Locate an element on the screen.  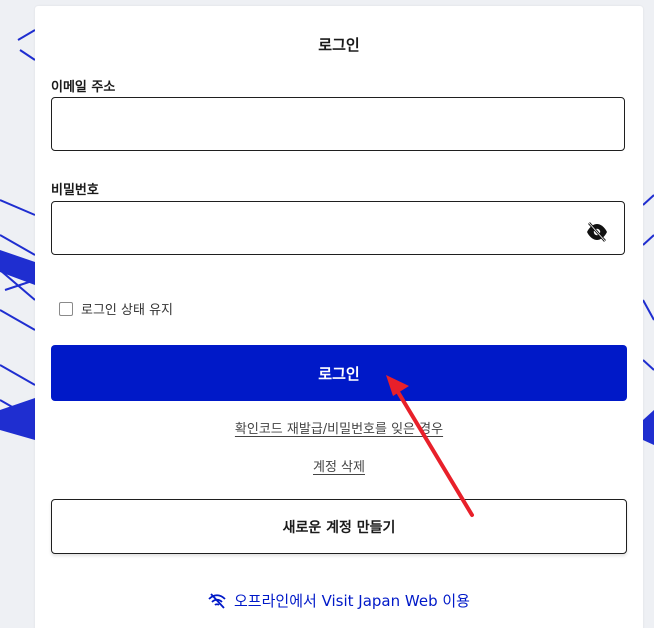
forgot-password-link: 확인코드 재발급/비밀번호를 잊은 경우 is located at coordinates (339, 429).